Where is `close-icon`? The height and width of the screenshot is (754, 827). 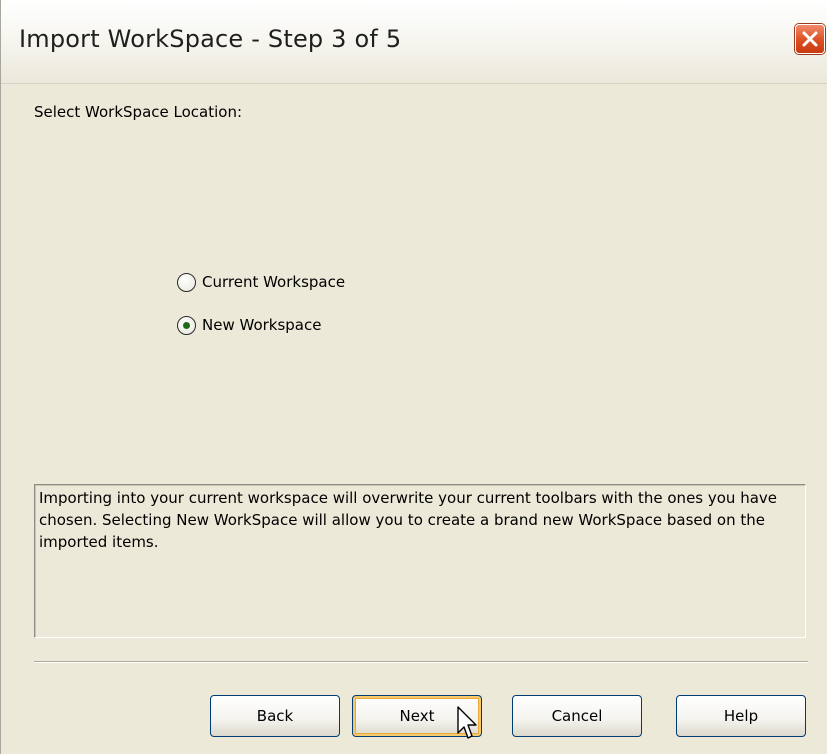
close-icon is located at coordinates (810, 39).